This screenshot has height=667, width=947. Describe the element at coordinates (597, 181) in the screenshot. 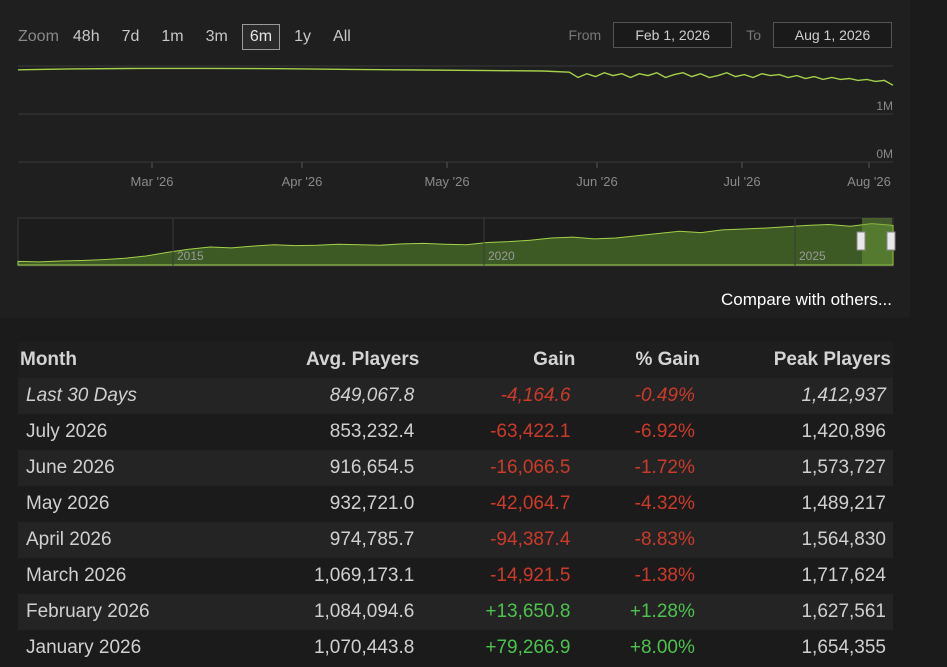

I see `x-tick-label-jun: Jun '26` at that location.